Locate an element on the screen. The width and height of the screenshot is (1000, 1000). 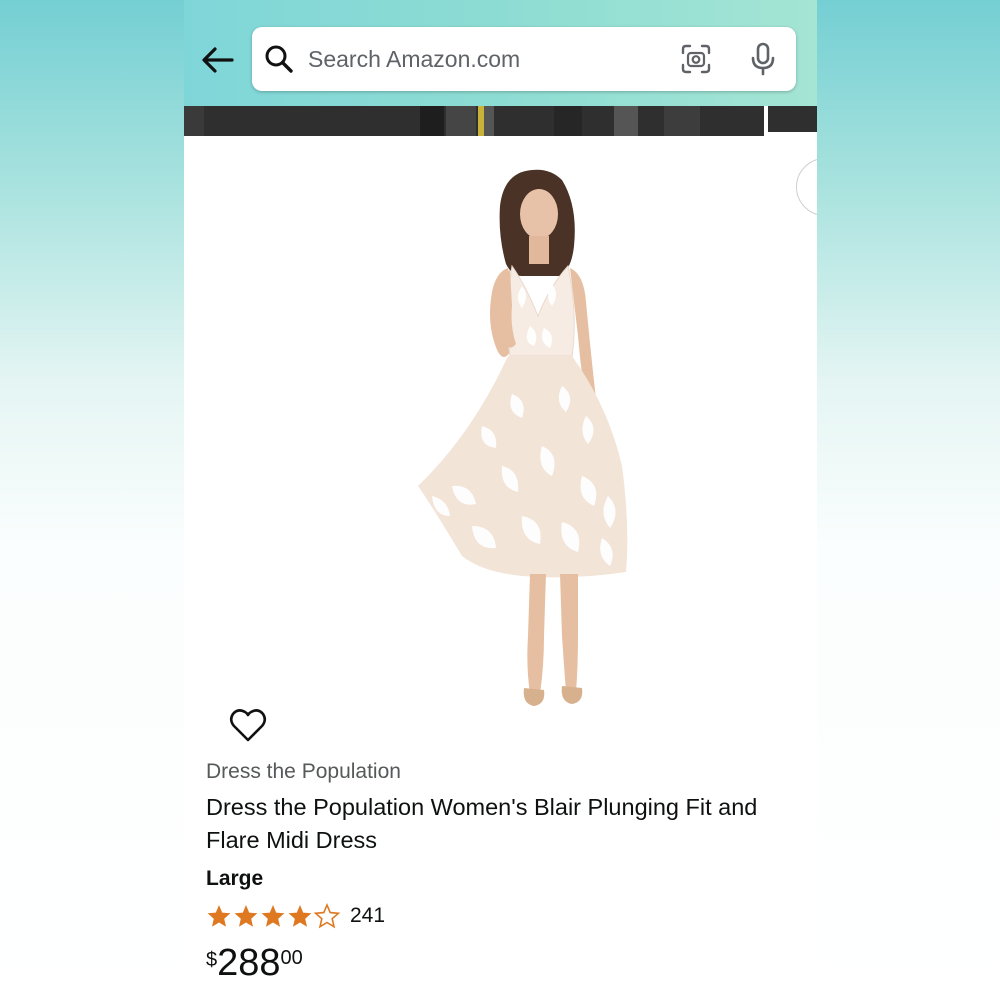
star-empty-icon is located at coordinates (327, 916).